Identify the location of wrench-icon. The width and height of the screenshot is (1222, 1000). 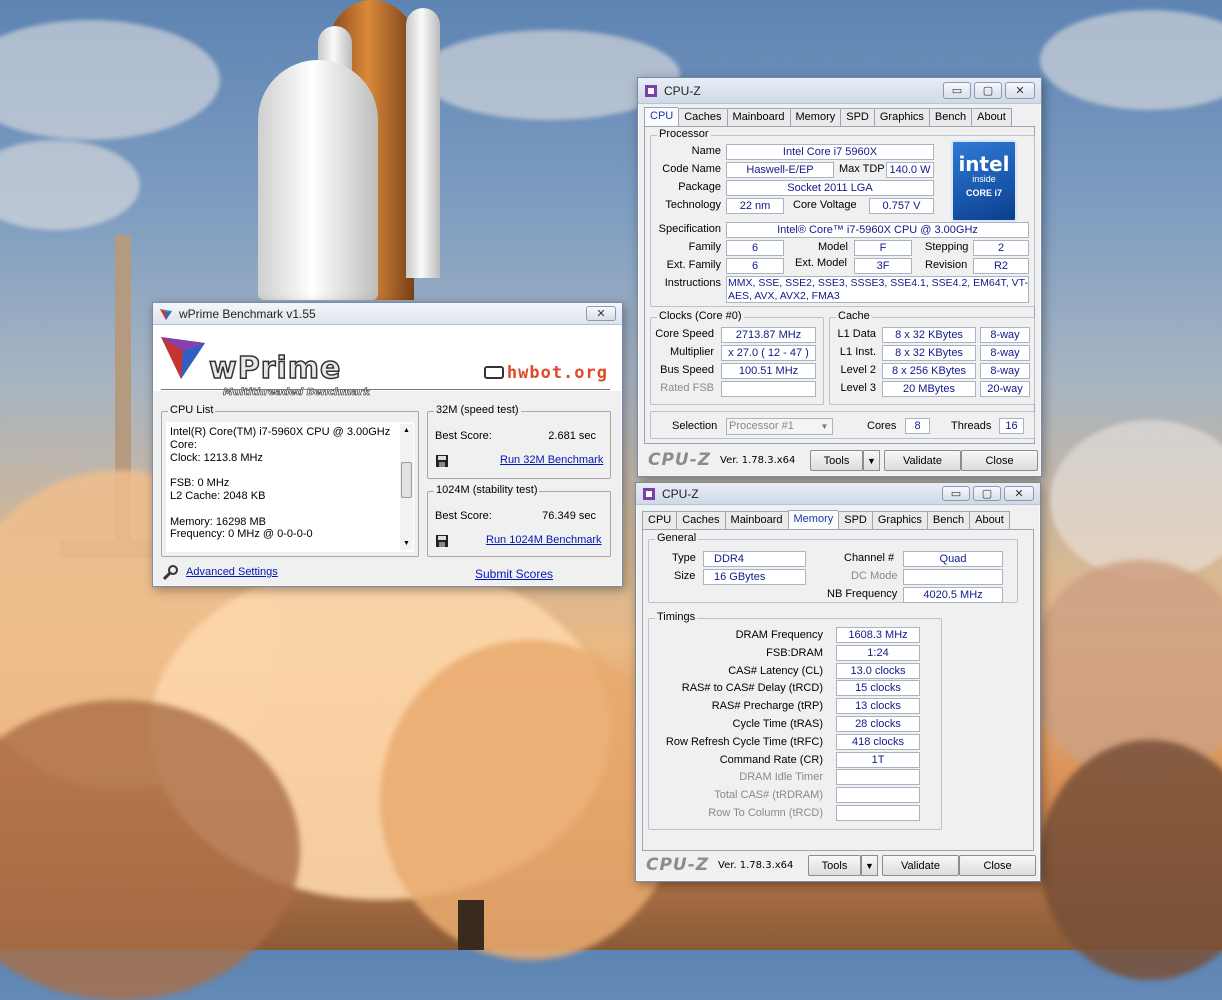
(171, 573).